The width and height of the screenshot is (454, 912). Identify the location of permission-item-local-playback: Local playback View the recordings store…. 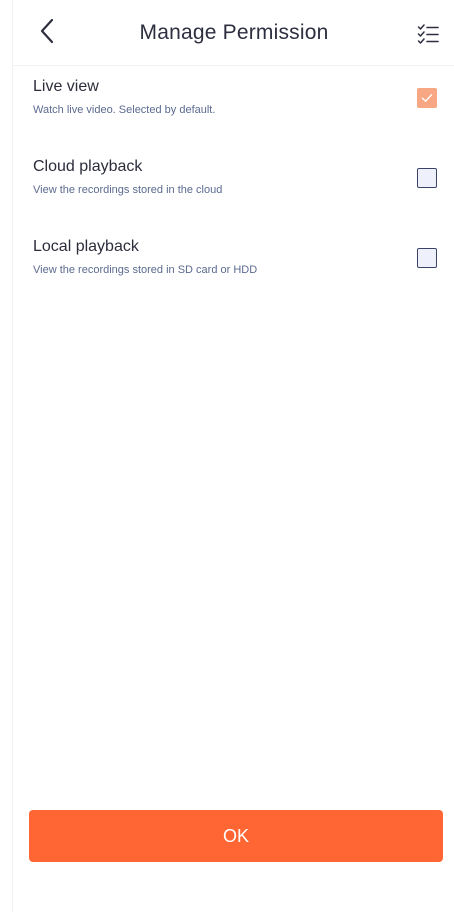
(233, 266).